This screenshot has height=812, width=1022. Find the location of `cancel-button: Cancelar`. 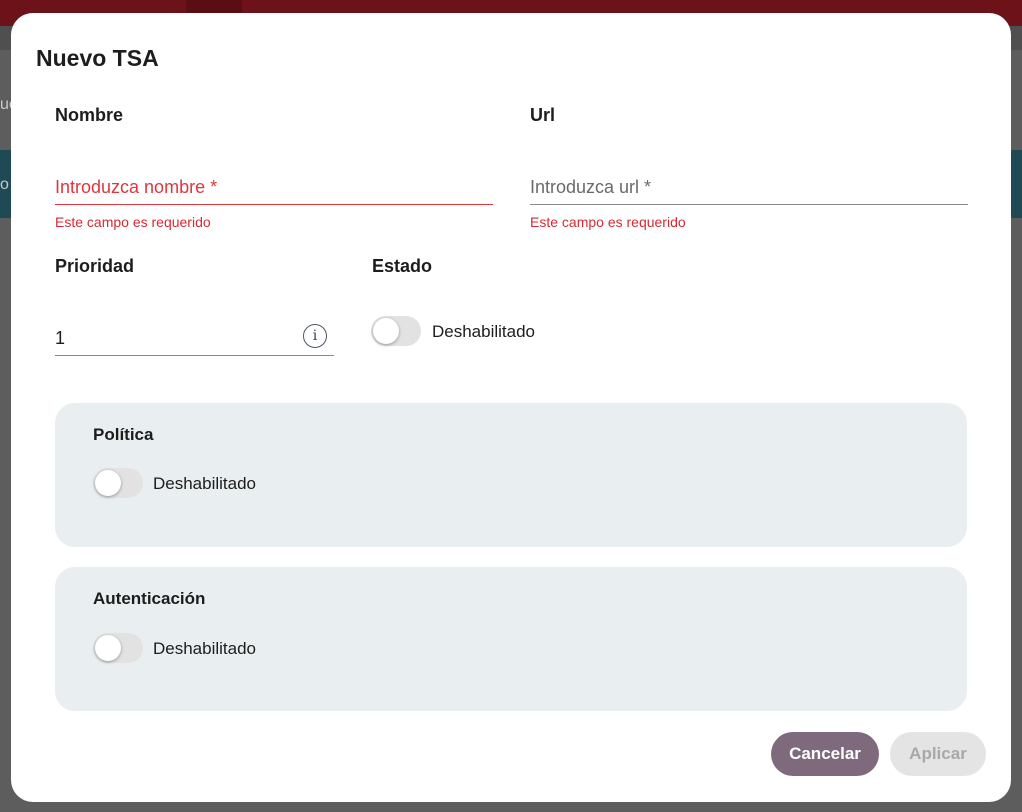

cancel-button: Cancelar is located at coordinates (825, 754).